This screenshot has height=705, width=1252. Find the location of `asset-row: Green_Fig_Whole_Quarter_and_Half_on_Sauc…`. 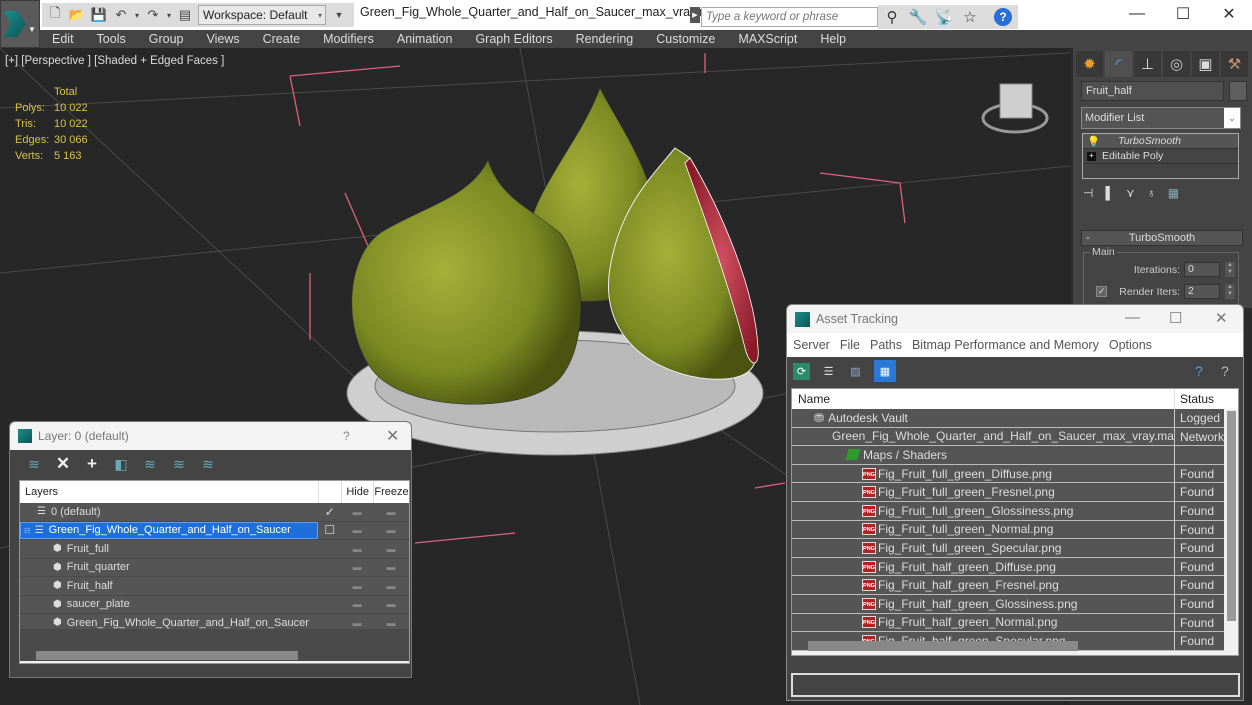

asset-row: Green_Fig_Whole_Quarter_and_Half_on_Sauc… is located at coordinates (1008, 437).